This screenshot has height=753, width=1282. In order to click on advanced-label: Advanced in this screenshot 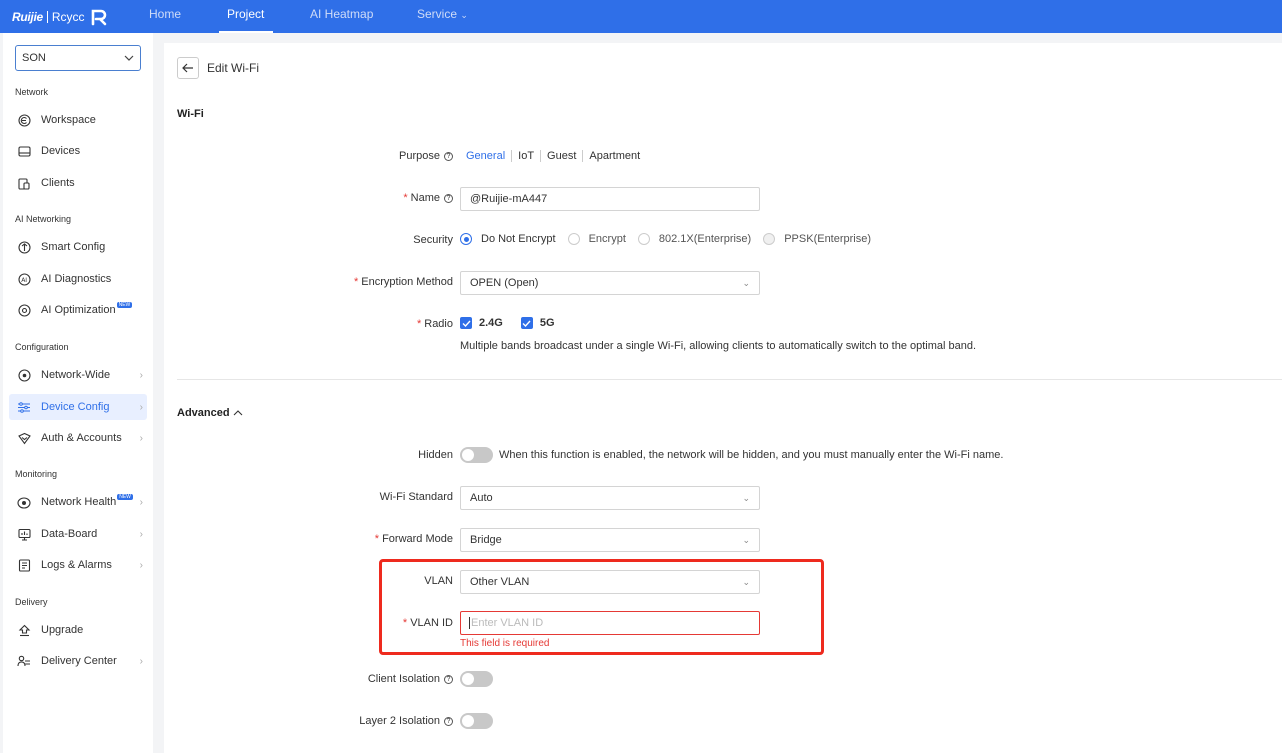, I will do `click(203, 413)`.